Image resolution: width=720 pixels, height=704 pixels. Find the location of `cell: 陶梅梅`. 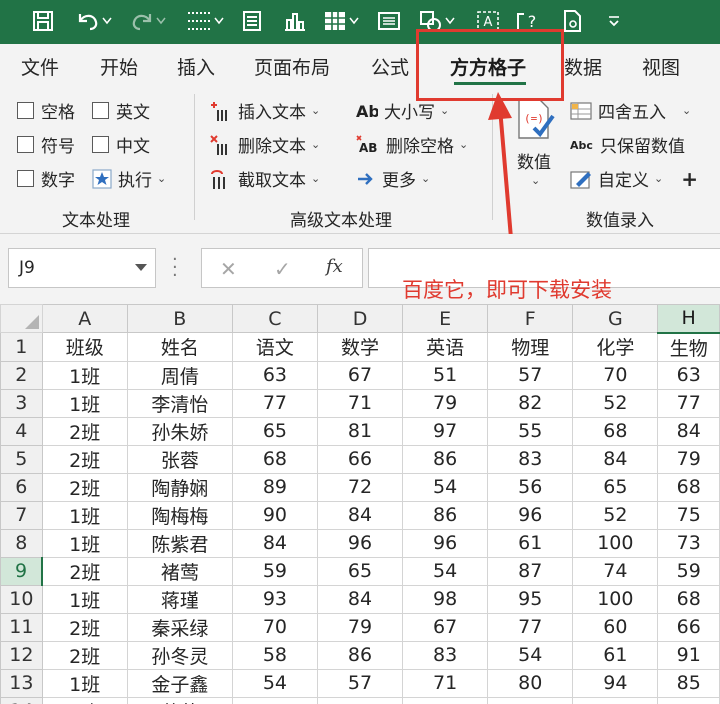

cell: 陶梅梅 is located at coordinates (179, 515).